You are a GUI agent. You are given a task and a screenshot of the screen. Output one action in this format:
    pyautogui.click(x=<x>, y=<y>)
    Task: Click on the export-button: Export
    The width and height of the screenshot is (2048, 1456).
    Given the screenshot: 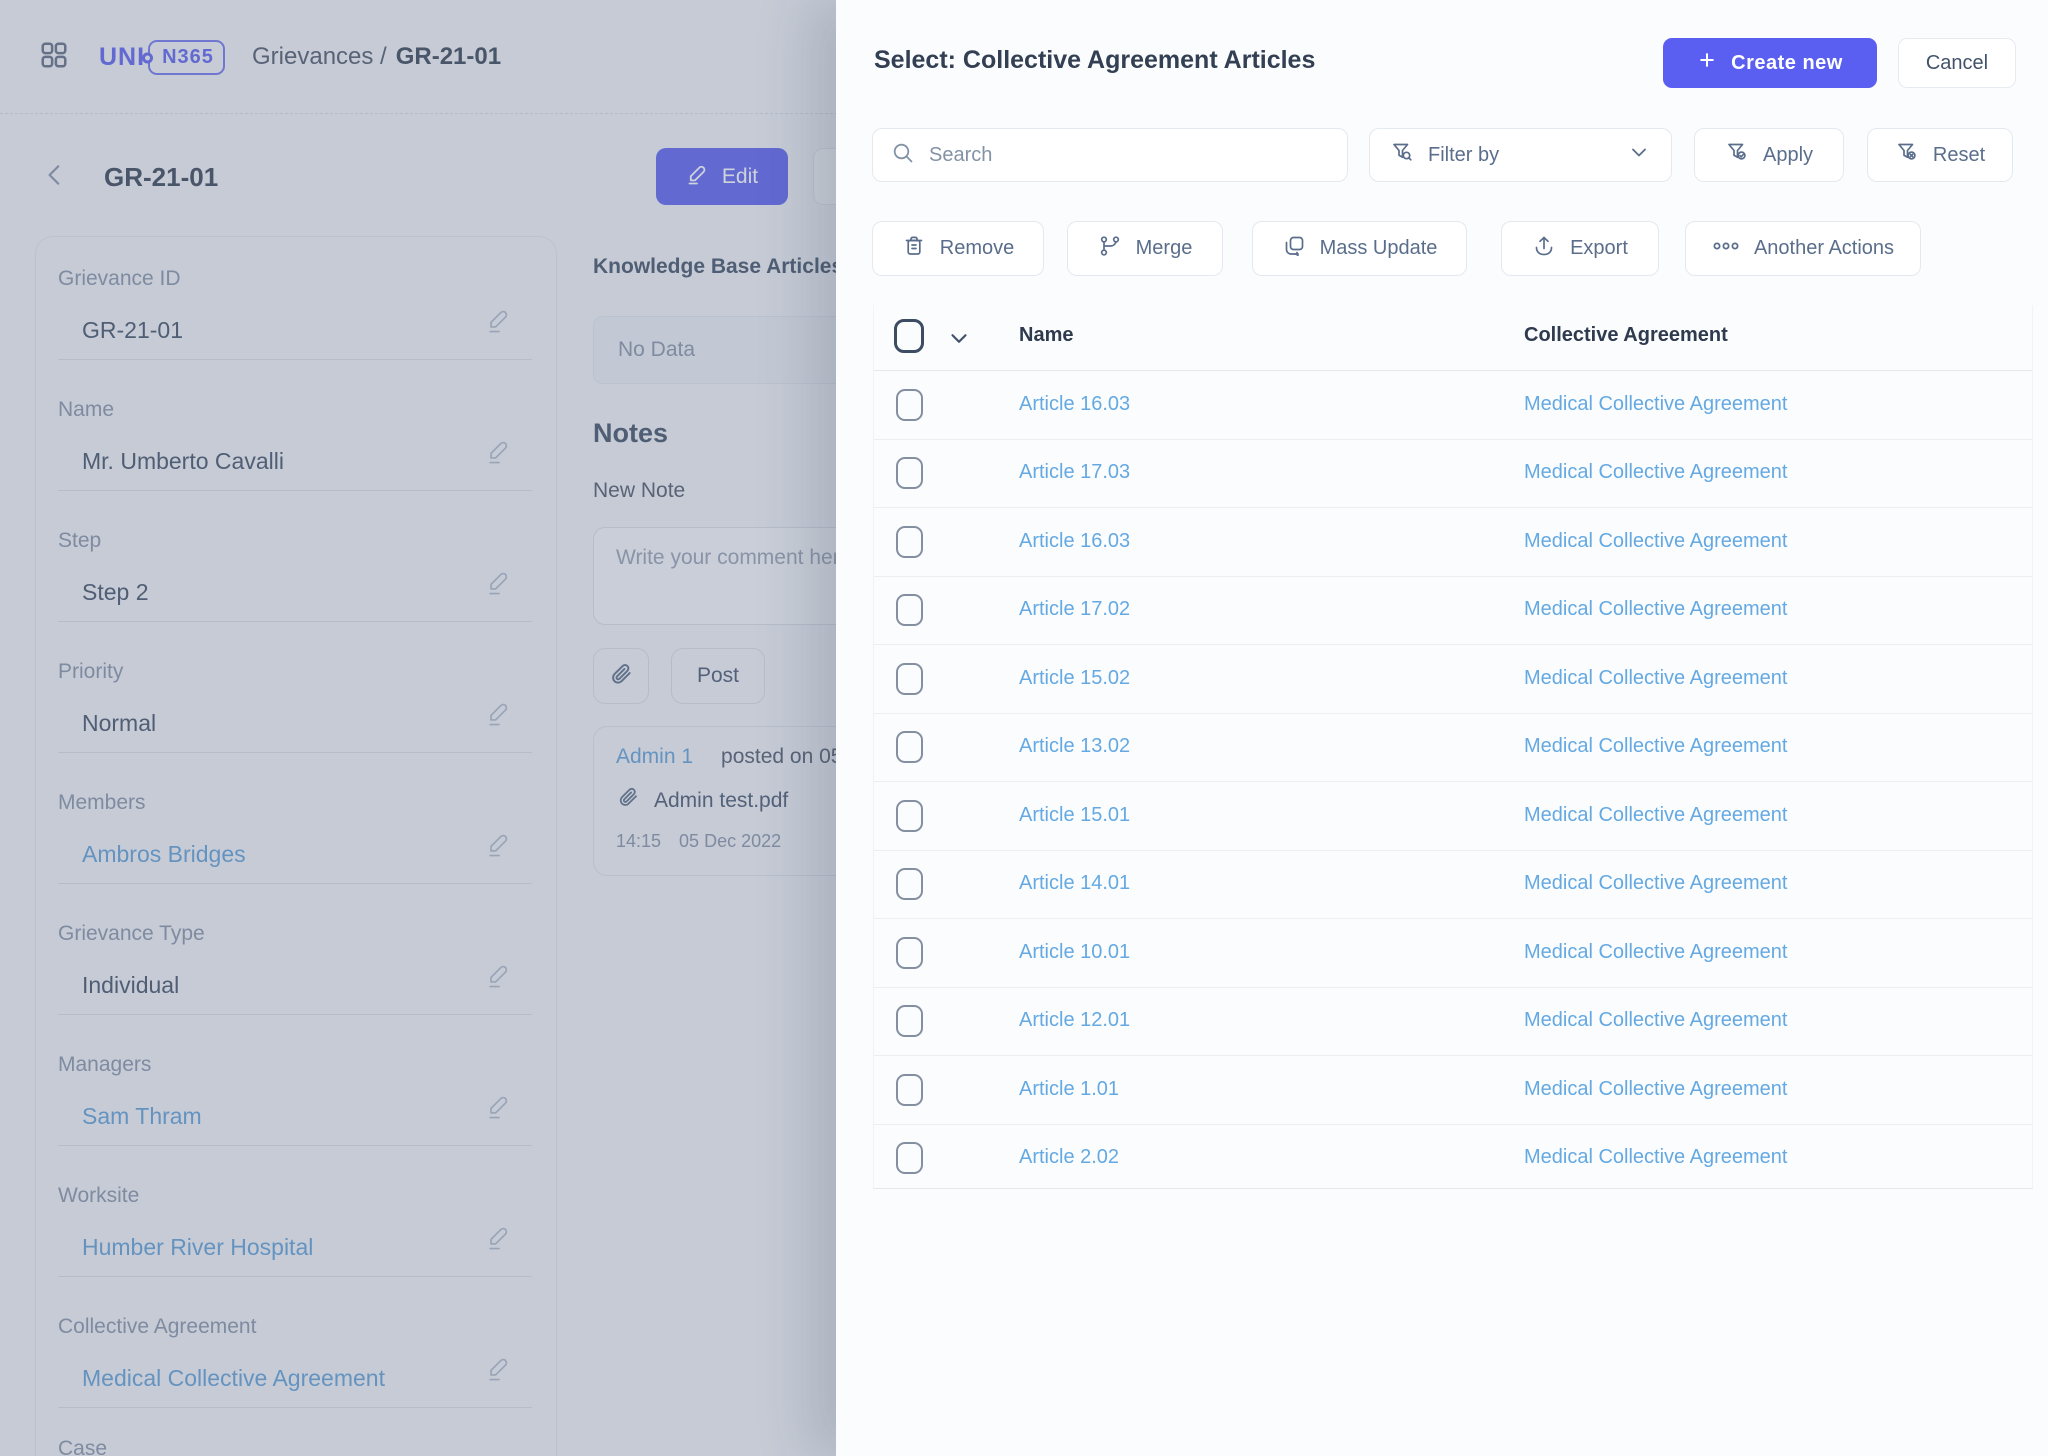 What is the action you would take?
    pyautogui.click(x=1580, y=248)
    